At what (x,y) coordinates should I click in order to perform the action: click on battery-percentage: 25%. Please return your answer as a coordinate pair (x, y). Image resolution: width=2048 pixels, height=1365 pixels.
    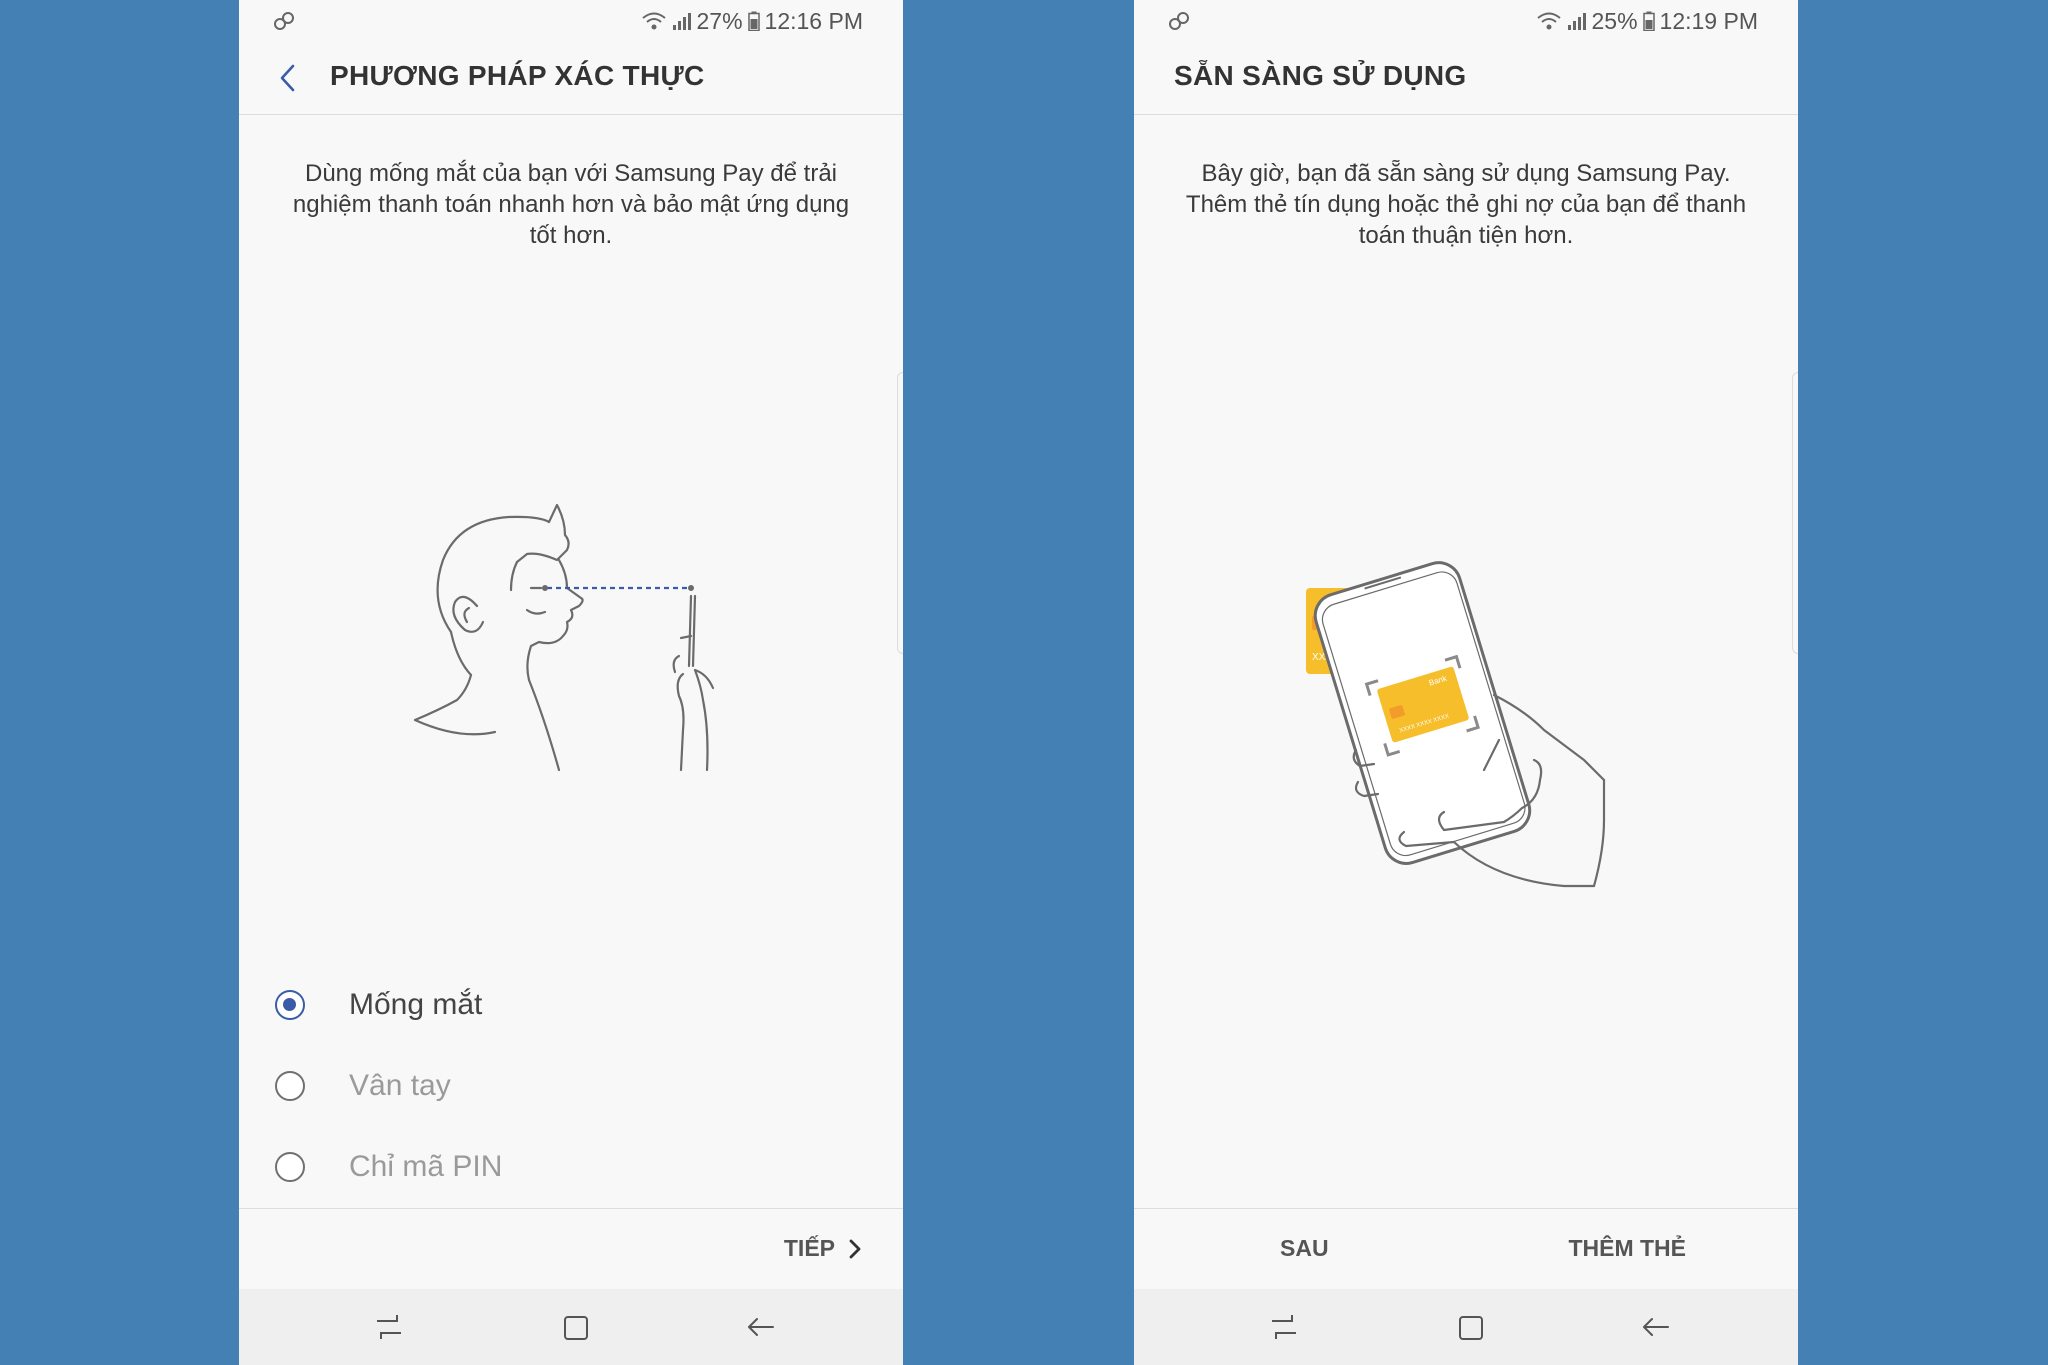
    Looking at the image, I should click on (1614, 20).